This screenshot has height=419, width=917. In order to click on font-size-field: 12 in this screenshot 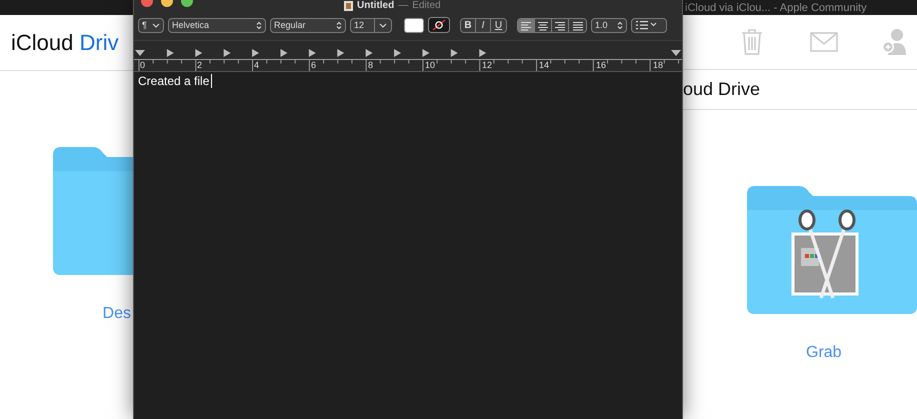, I will do `click(371, 25)`.